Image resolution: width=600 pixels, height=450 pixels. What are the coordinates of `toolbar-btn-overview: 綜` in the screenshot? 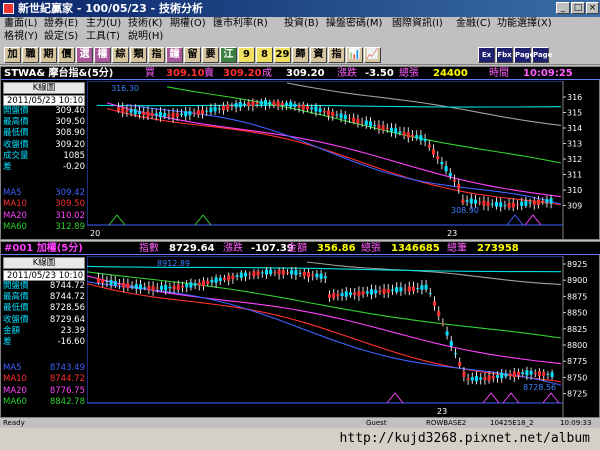 It's located at (120, 55).